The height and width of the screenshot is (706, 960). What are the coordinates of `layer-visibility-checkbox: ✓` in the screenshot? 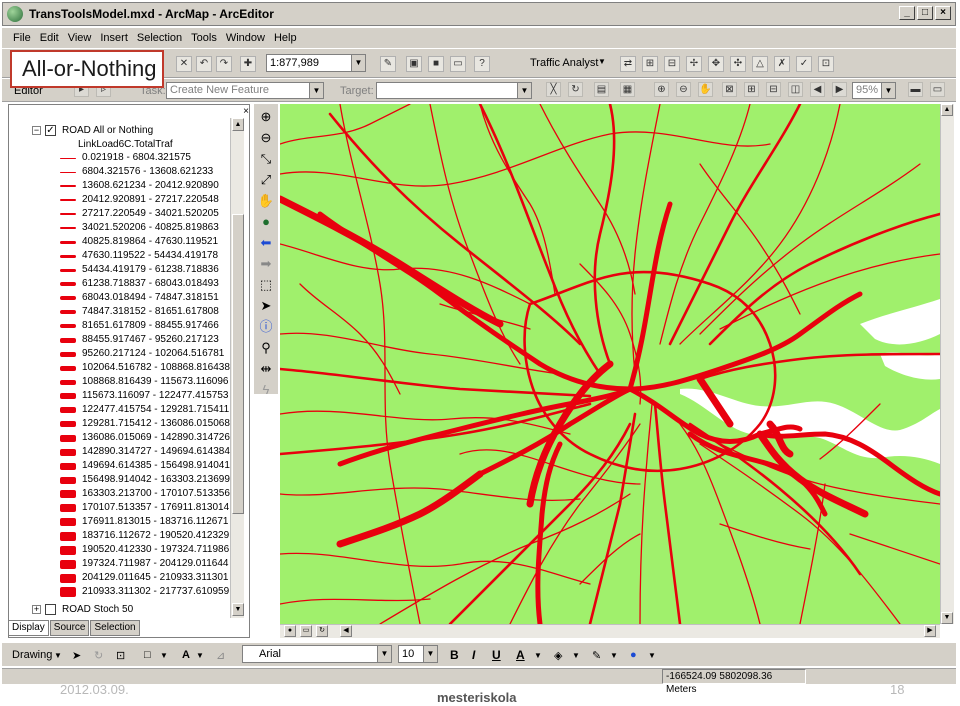 It's located at (50, 130).